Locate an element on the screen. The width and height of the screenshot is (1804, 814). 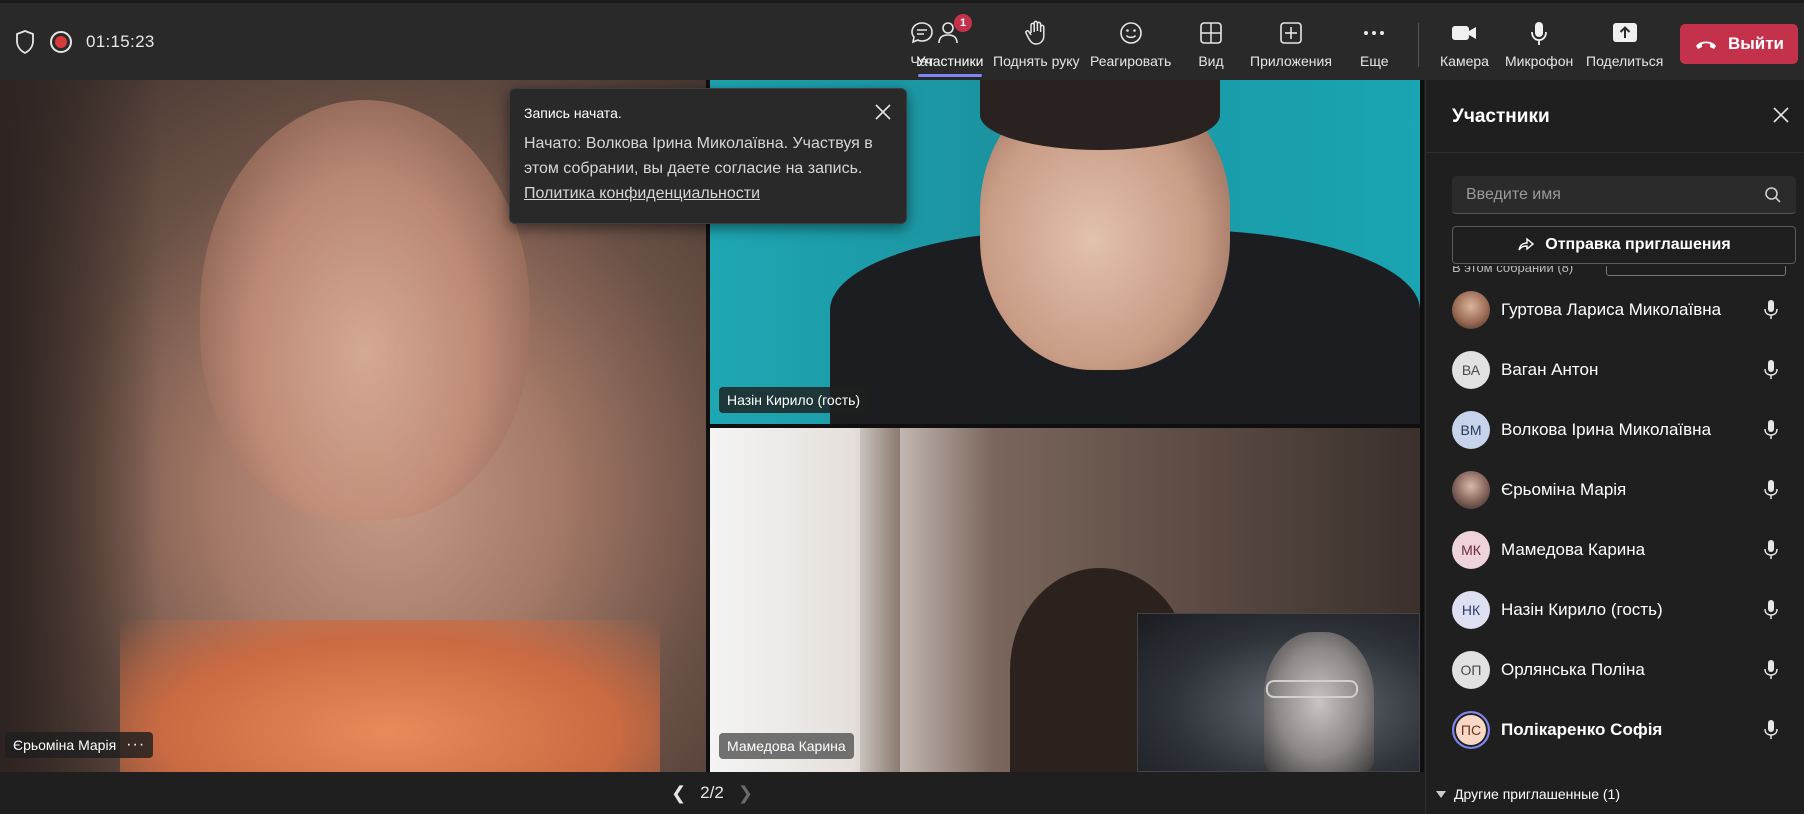
participant-row: МК Мамедова Карина is located at coordinates (1615, 550).